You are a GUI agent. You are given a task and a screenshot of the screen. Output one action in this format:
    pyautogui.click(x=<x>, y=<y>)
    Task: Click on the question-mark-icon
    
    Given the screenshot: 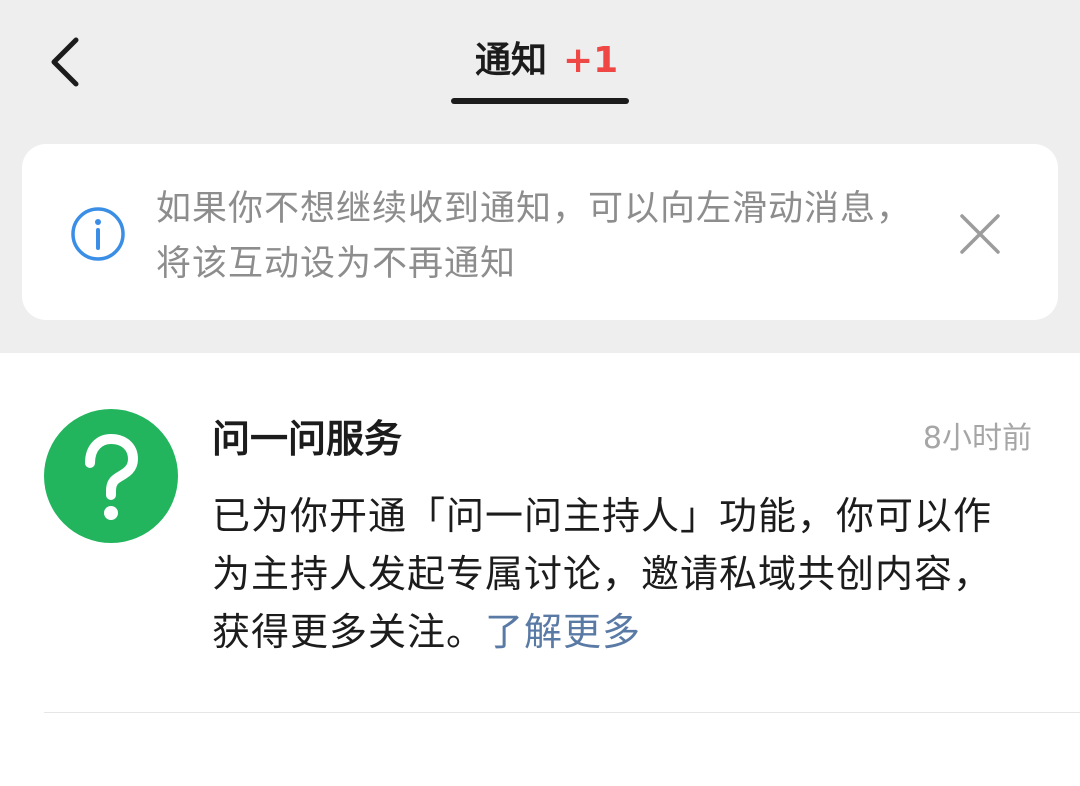 What is the action you would take?
    pyautogui.click(x=111, y=477)
    